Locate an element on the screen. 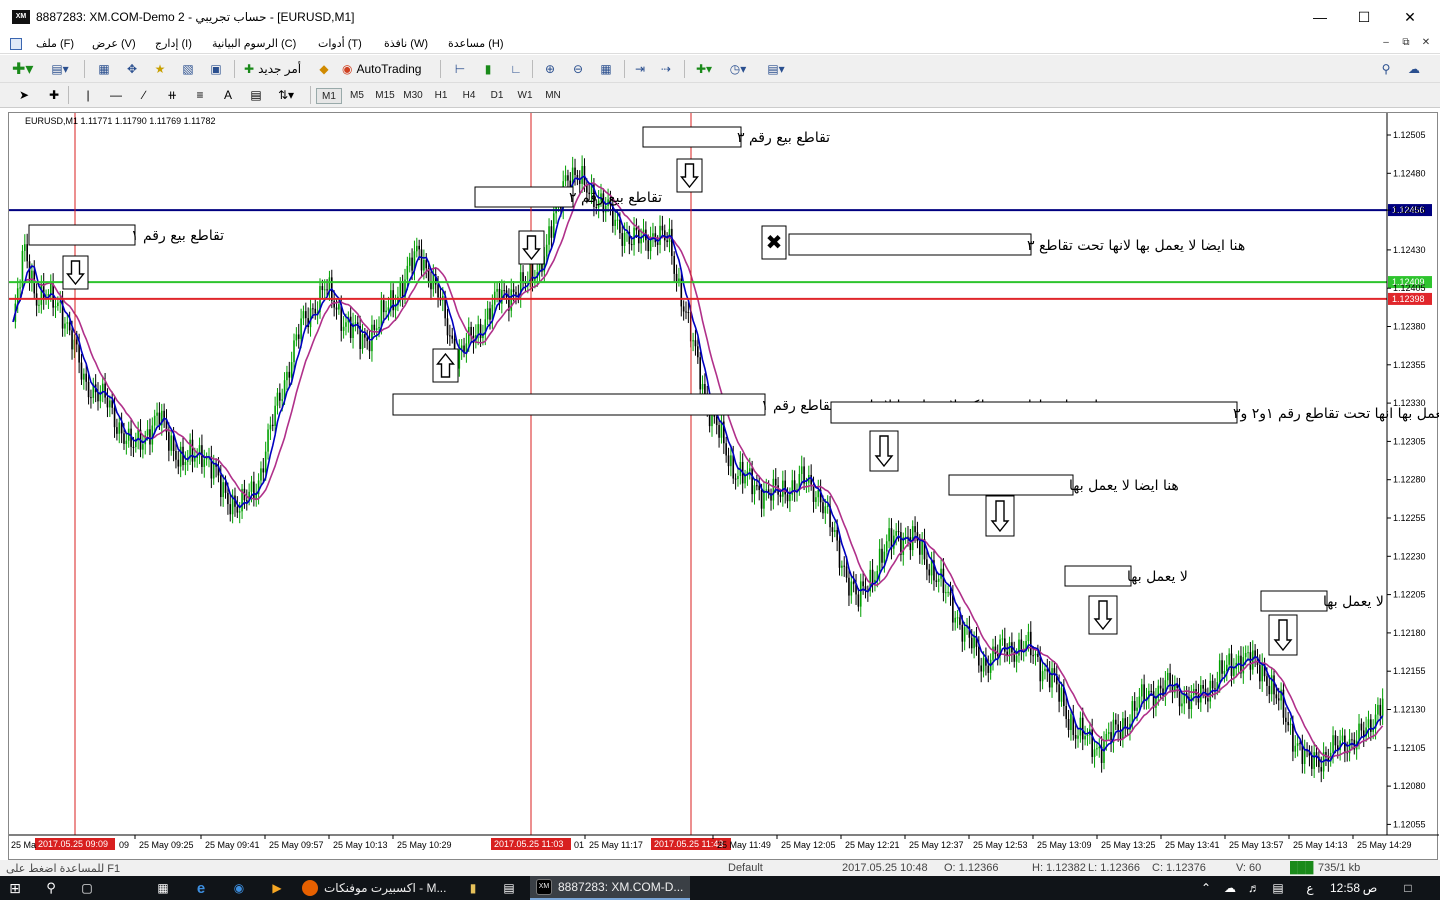 The height and width of the screenshot is (900, 1440). media-player-icon: ▶ is located at coordinates (277, 888).